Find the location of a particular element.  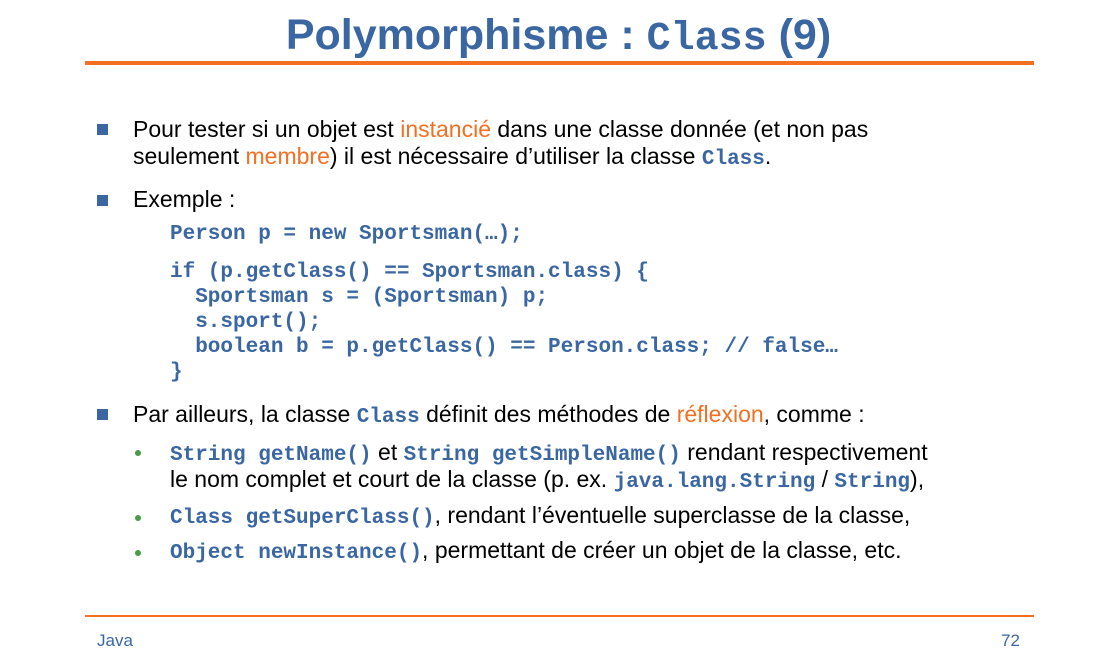

title-underline is located at coordinates (559, 63).